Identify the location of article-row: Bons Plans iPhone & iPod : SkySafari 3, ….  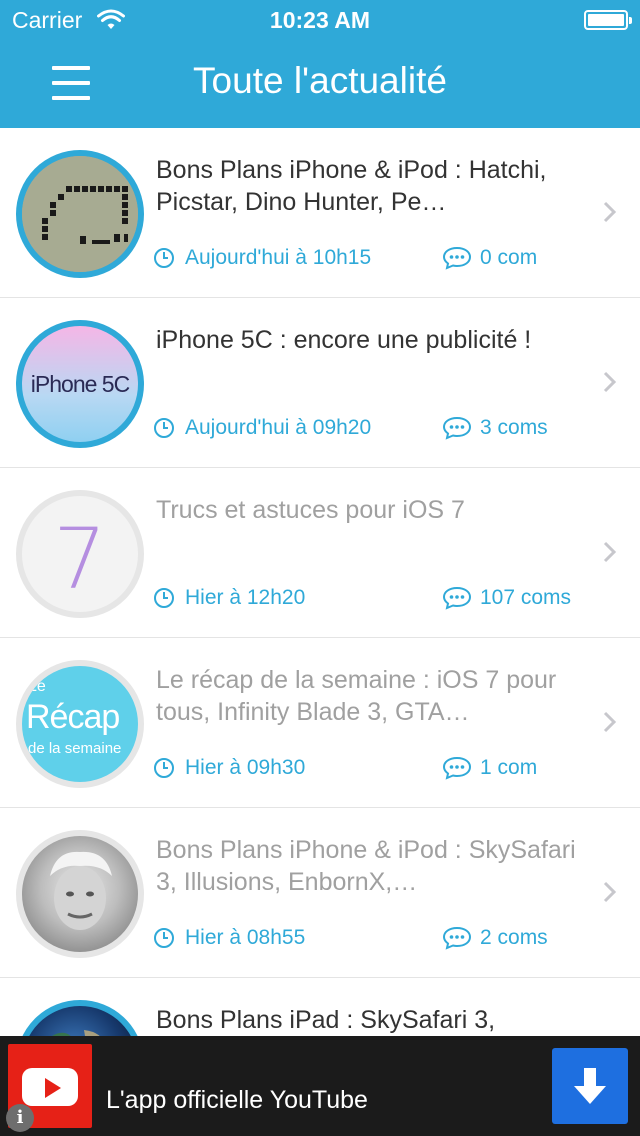
(320, 893).